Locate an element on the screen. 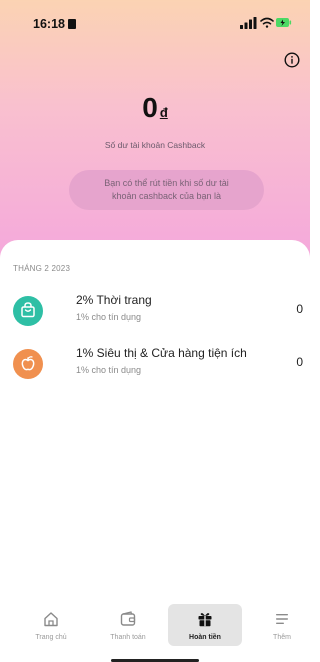 The image size is (320, 662). balance-amount: 0 is located at coordinates (150, 107).